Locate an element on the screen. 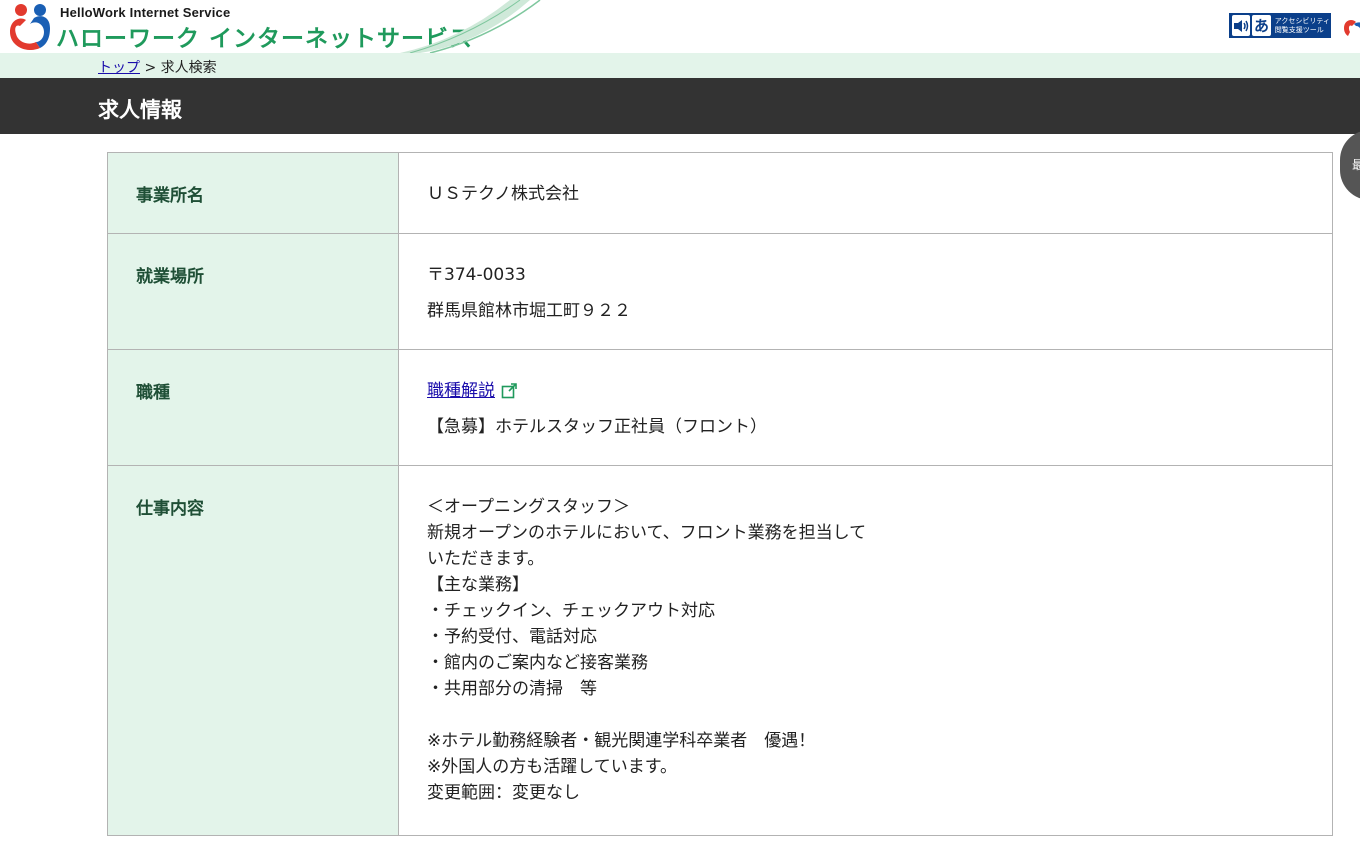 The width and height of the screenshot is (1360, 844). title-bar: 求人情報 is located at coordinates (680, 106).